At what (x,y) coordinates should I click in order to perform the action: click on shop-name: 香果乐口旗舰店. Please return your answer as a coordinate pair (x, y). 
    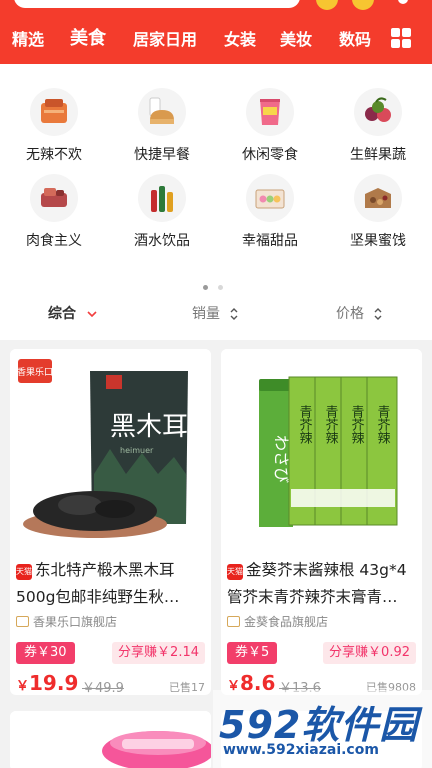
    Looking at the image, I should click on (66, 621).